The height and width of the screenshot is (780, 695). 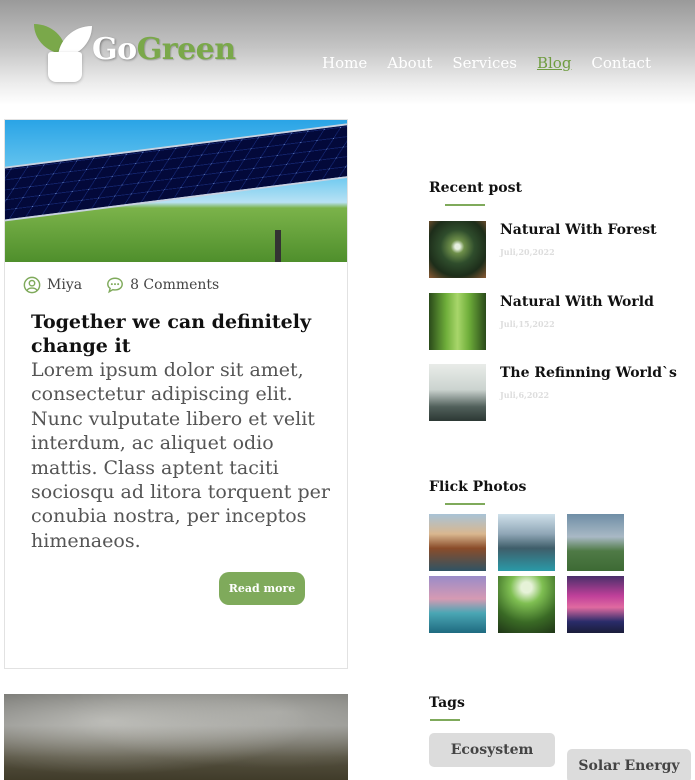 What do you see at coordinates (478, 487) in the screenshot?
I see `flick-photos-heading: Flick Photos` at bounding box center [478, 487].